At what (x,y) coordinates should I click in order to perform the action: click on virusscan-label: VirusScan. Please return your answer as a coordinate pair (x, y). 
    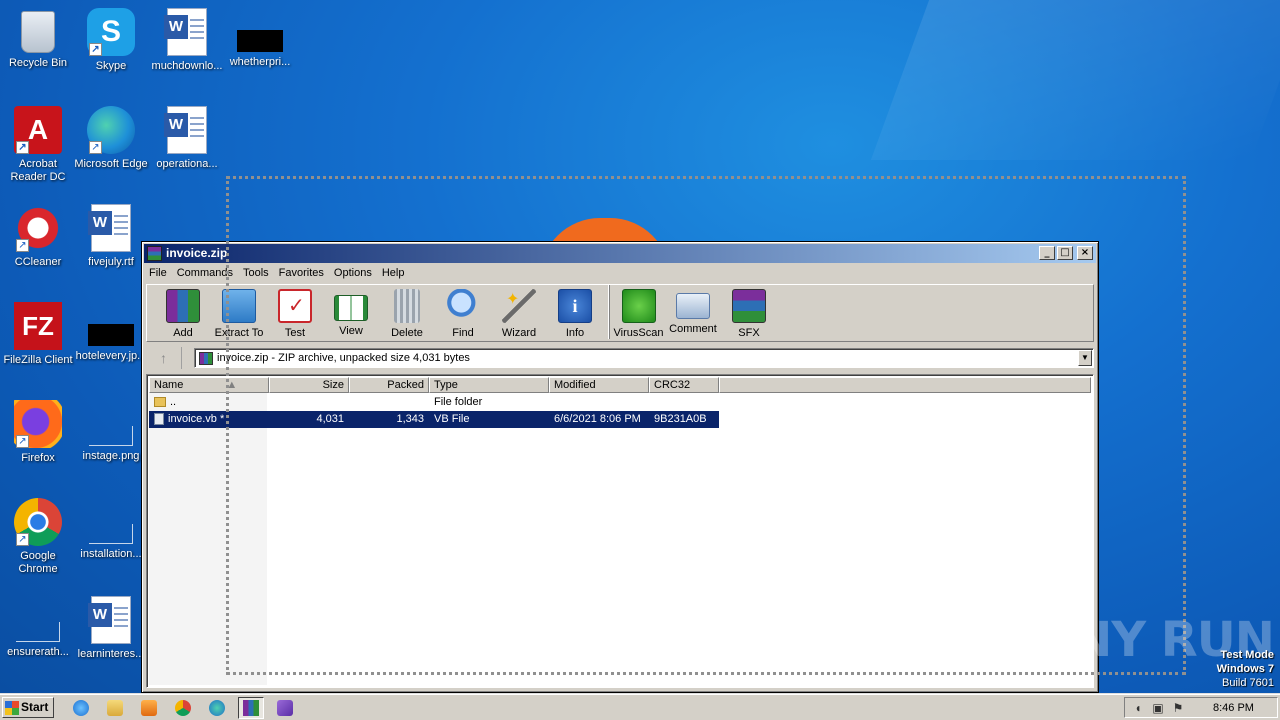
    Looking at the image, I should click on (638, 333).